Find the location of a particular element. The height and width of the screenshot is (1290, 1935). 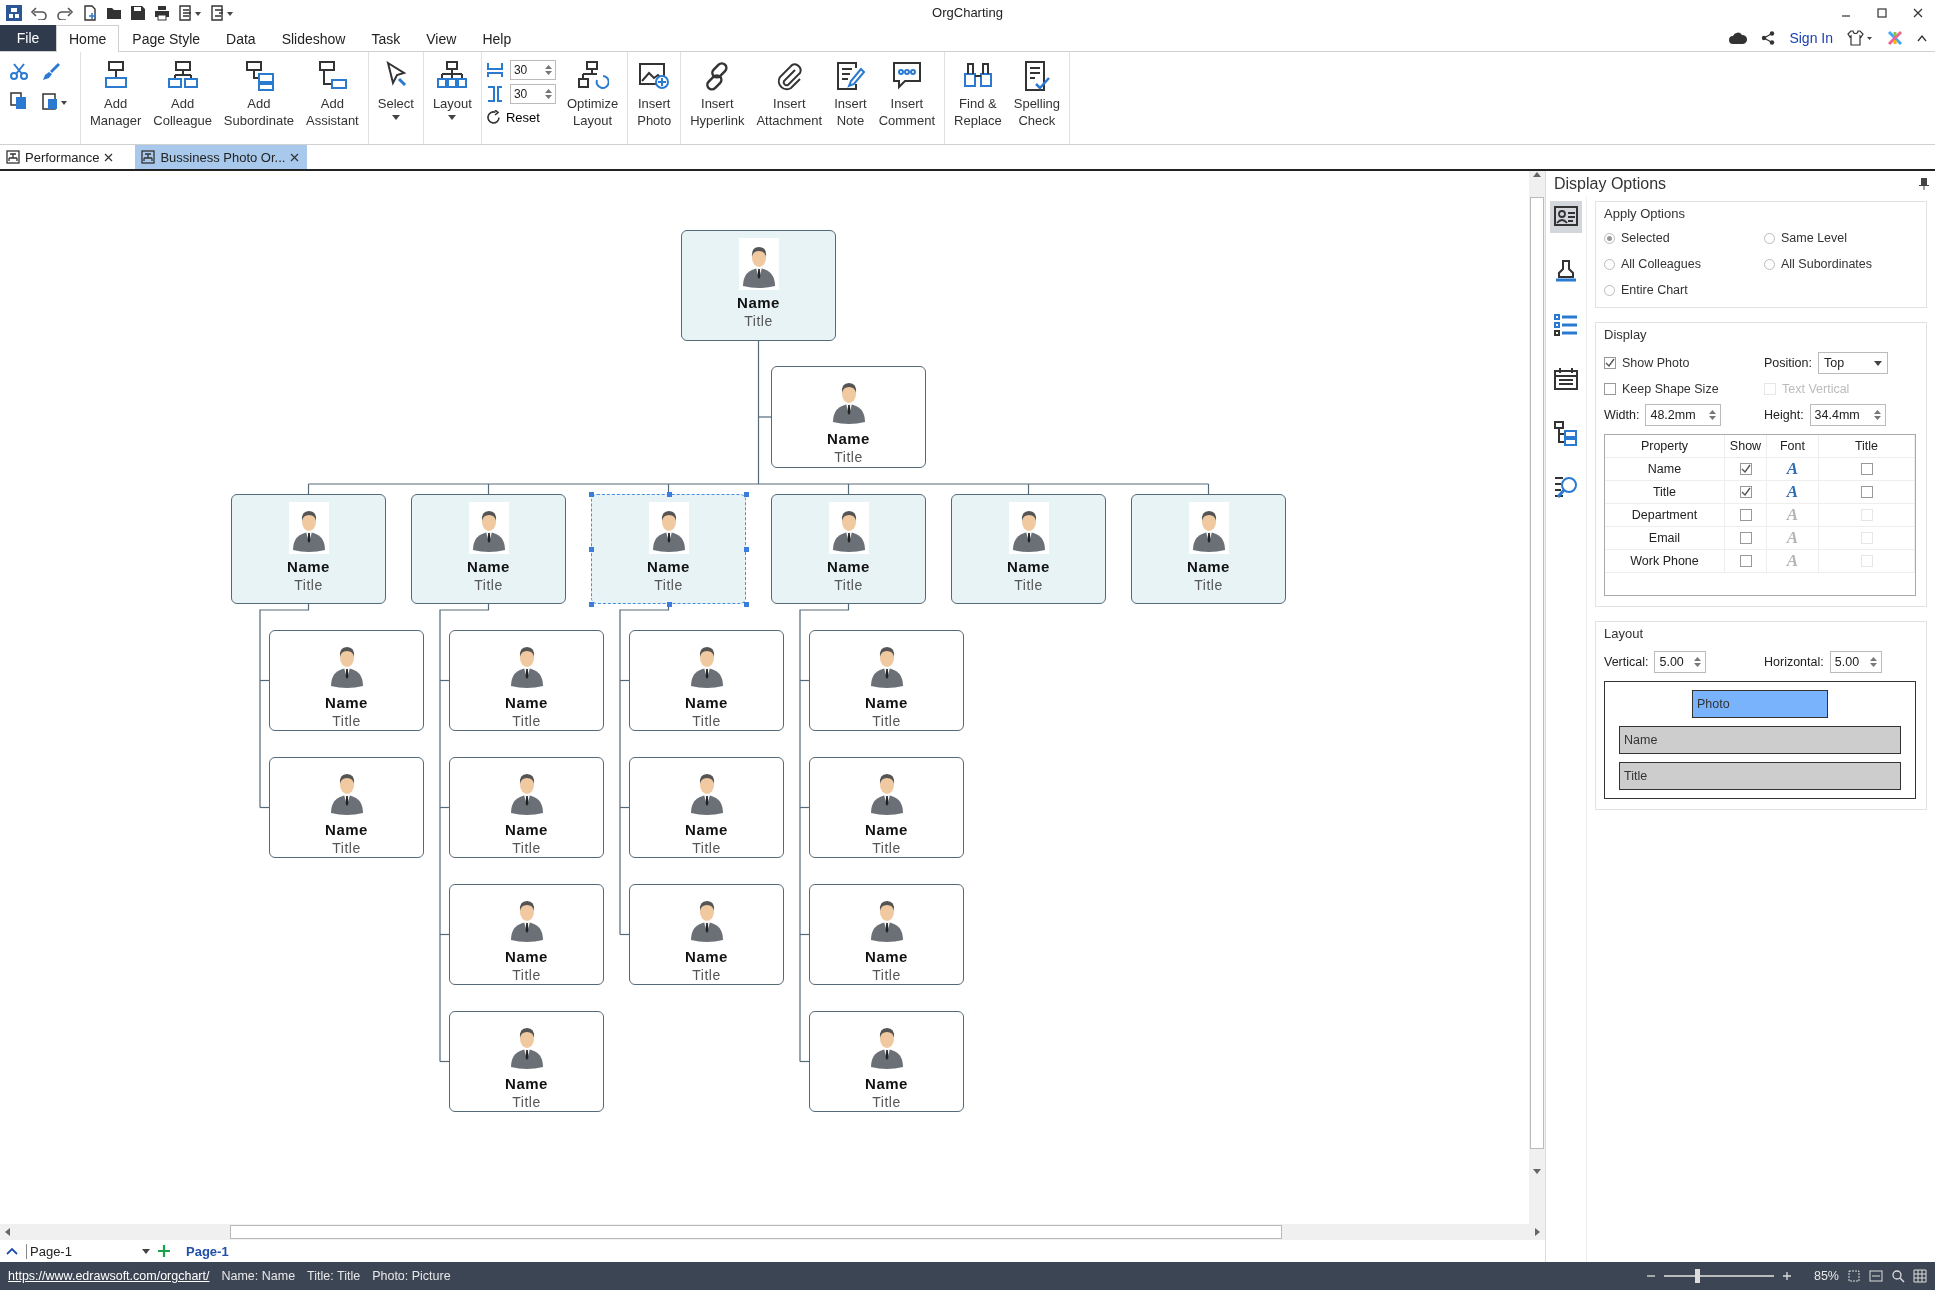

save-icon is located at coordinates (138, 12).